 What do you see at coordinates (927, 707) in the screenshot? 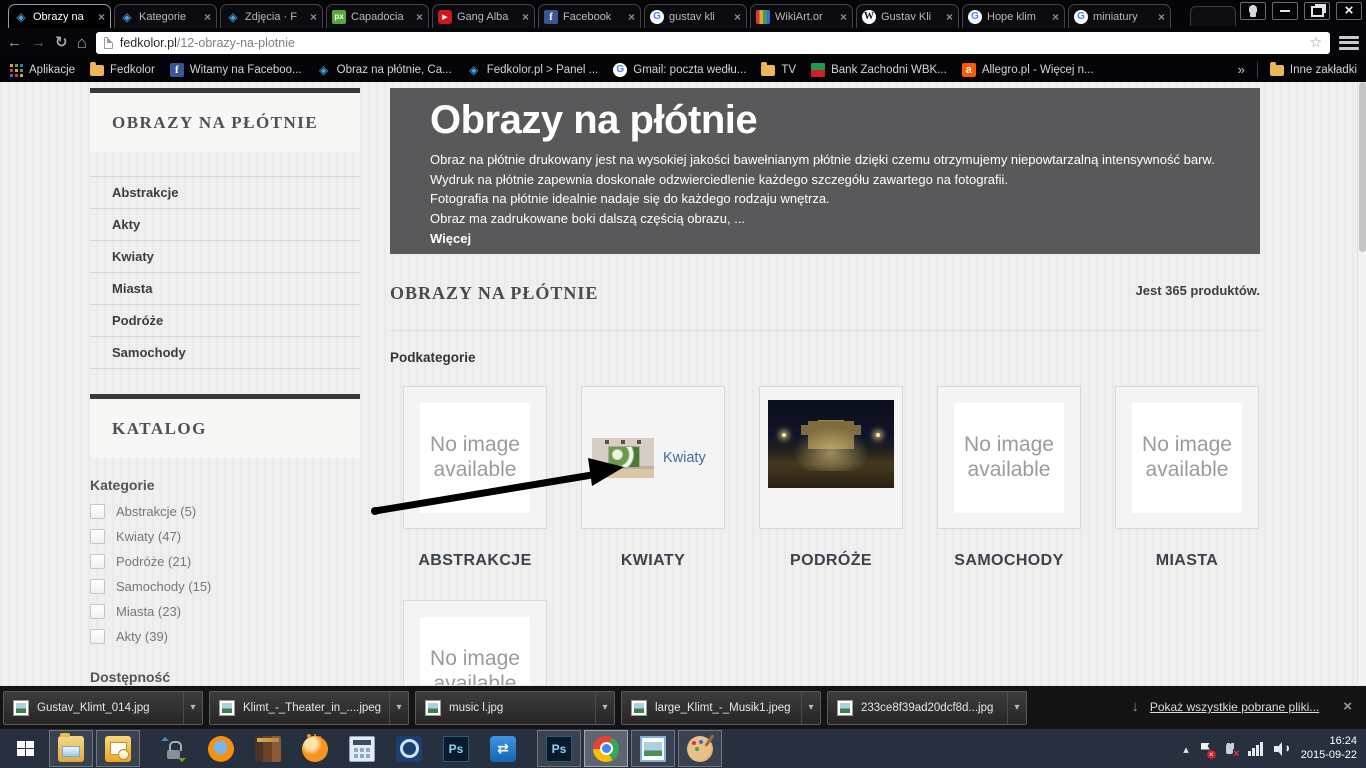
I see `download-item: 233ce8f39ad20dcf8d...jpg` at bounding box center [927, 707].